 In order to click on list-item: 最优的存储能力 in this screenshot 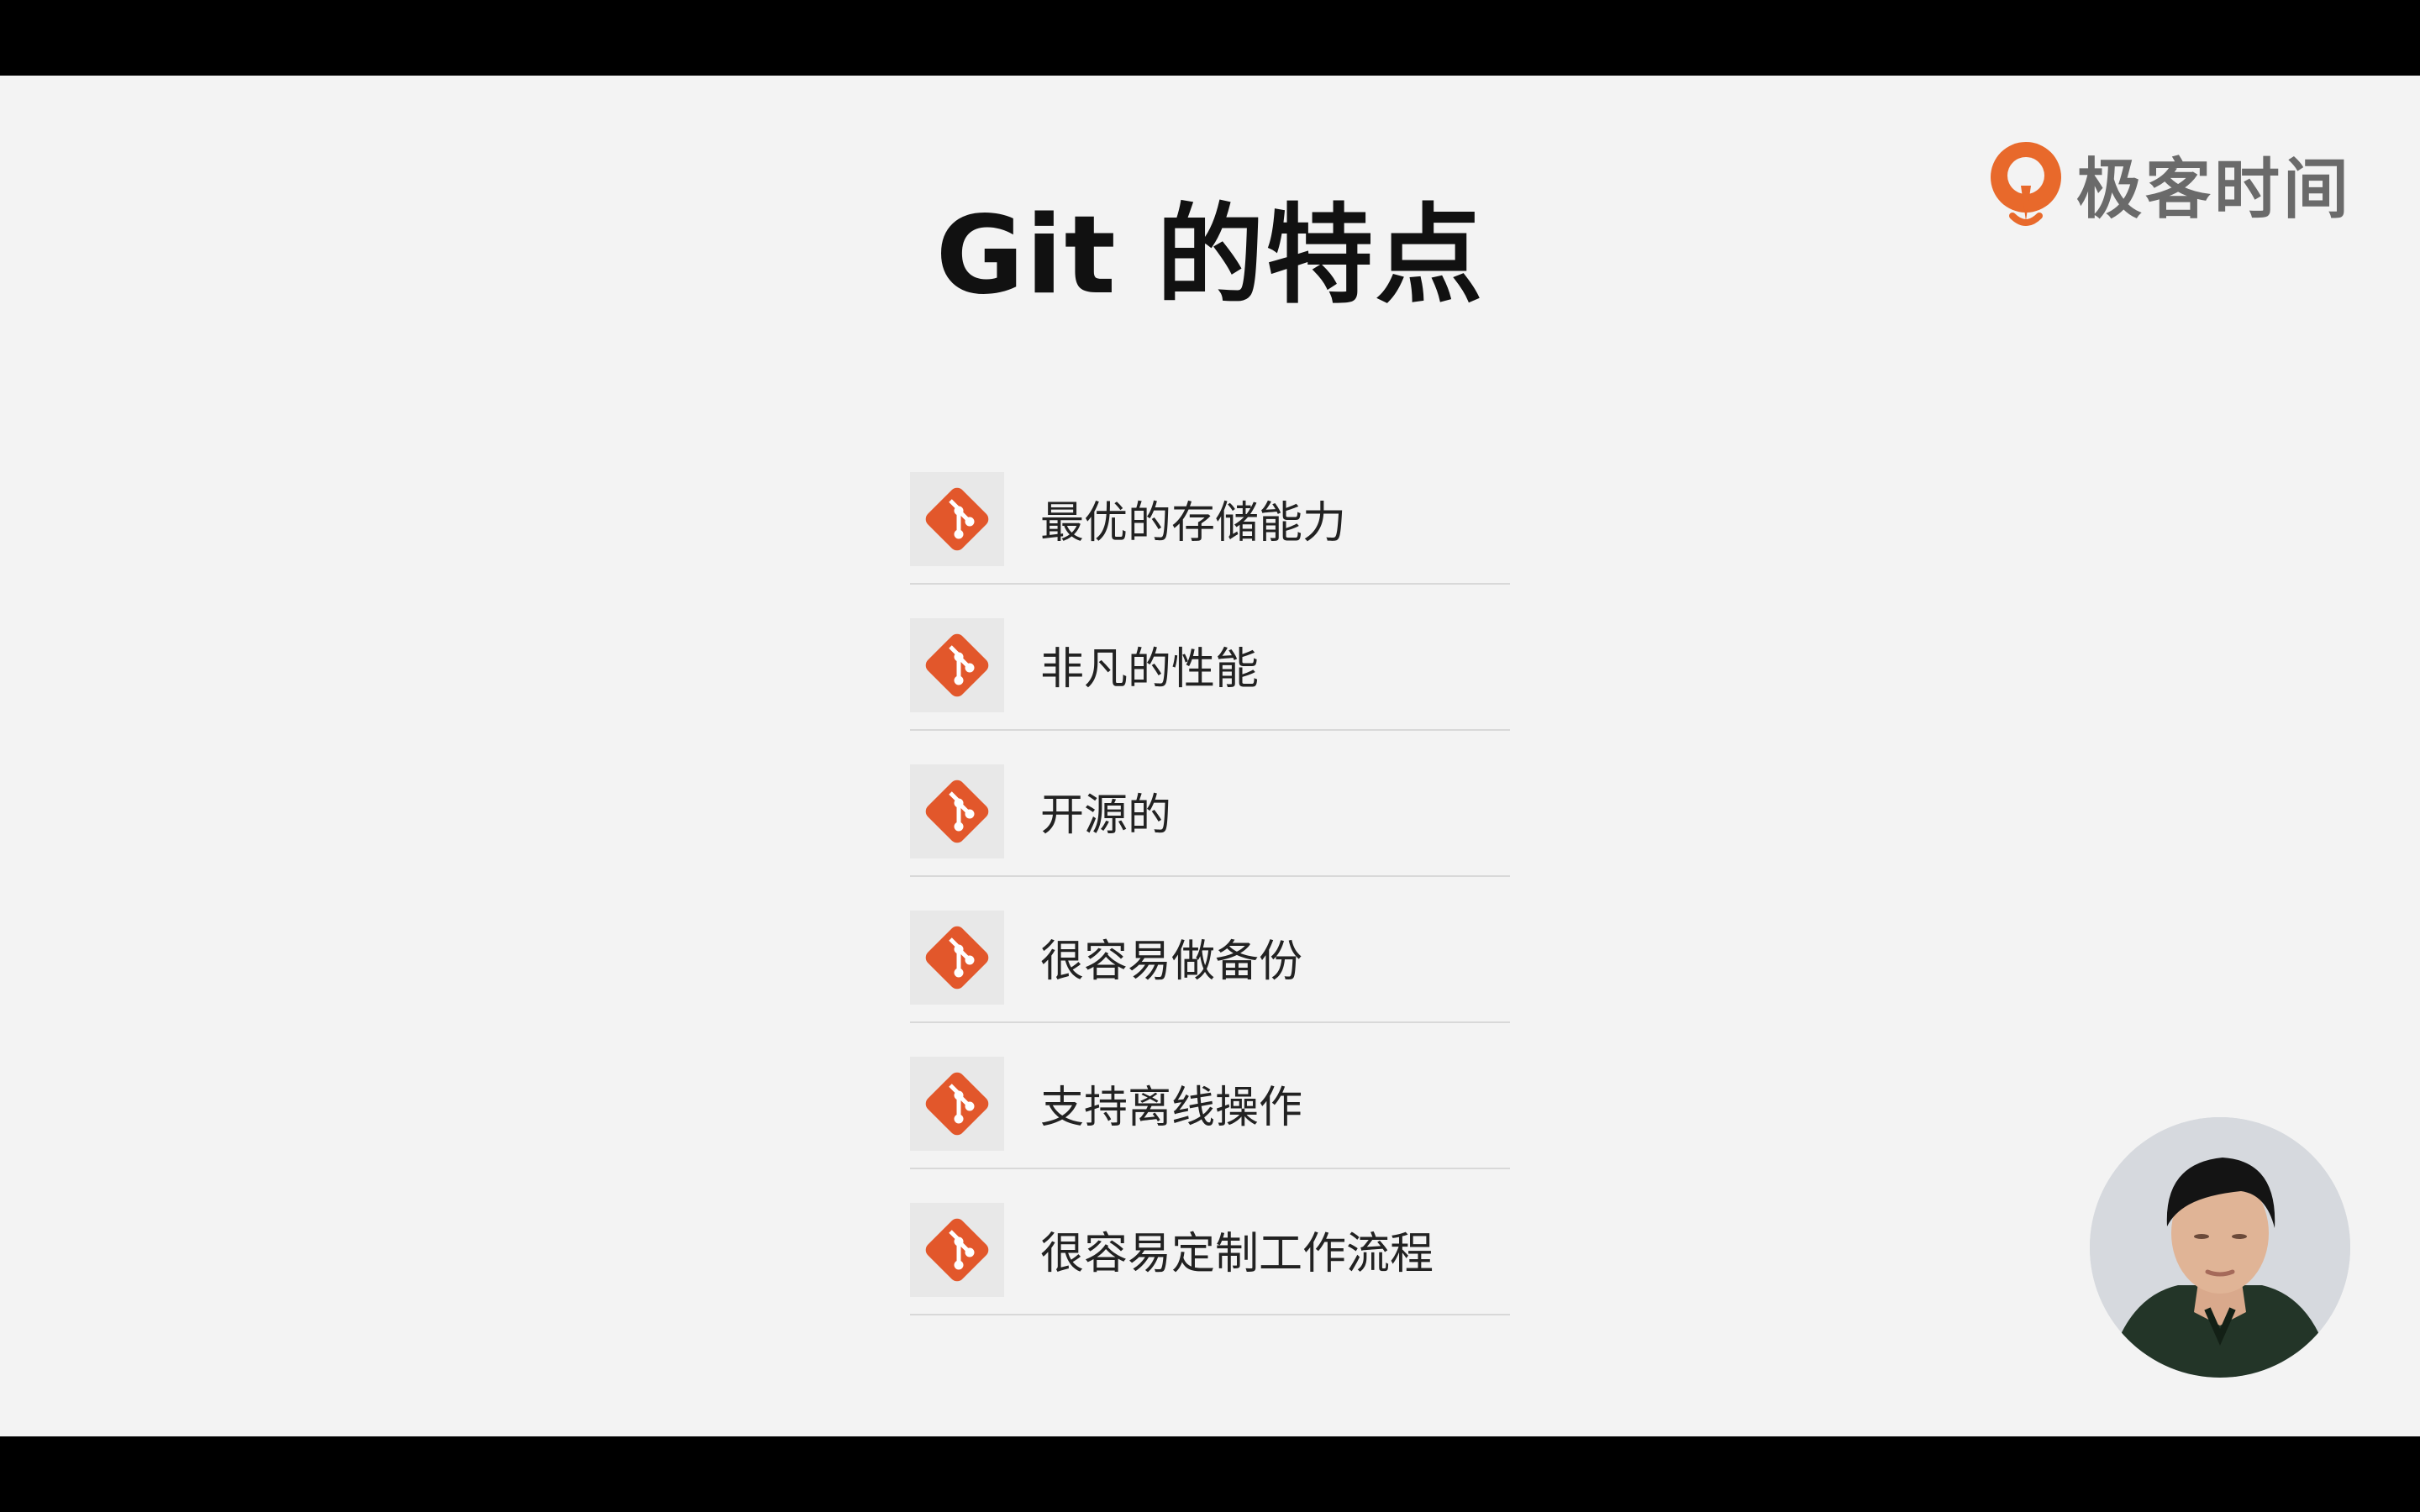, I will do `click(1210, 511)`.